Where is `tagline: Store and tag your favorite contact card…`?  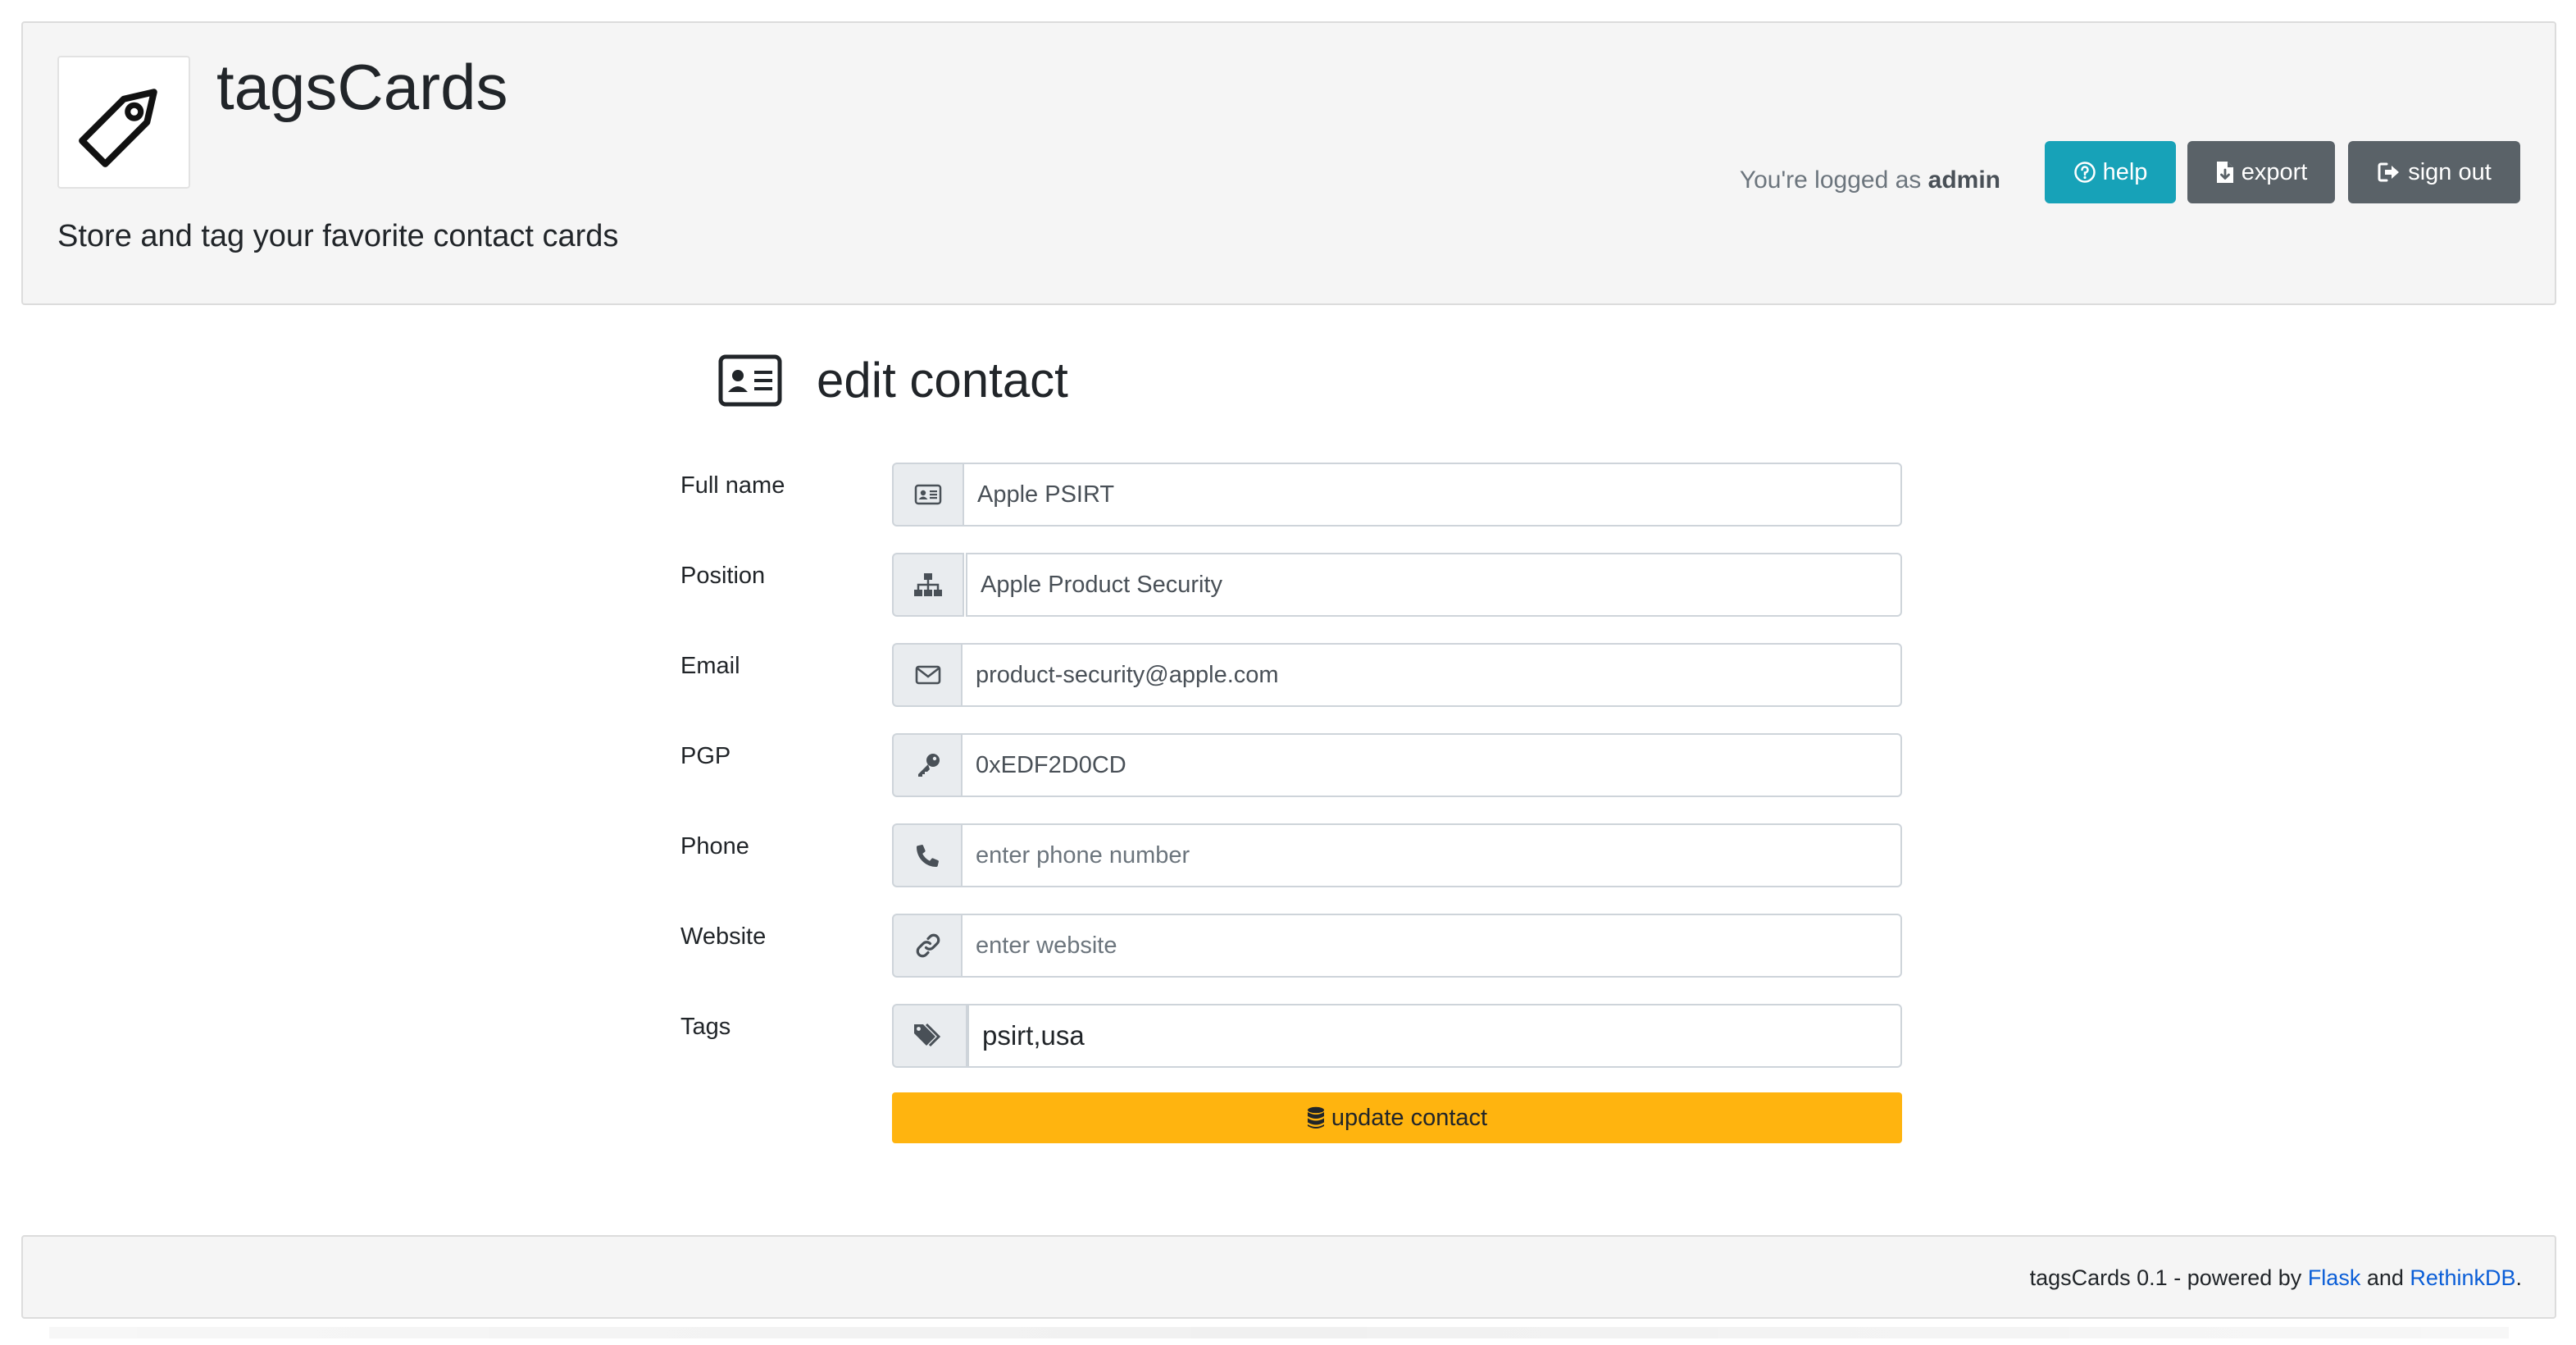
tagline: Store and tag your favorite contact card… is located at coordinates (338, 236).